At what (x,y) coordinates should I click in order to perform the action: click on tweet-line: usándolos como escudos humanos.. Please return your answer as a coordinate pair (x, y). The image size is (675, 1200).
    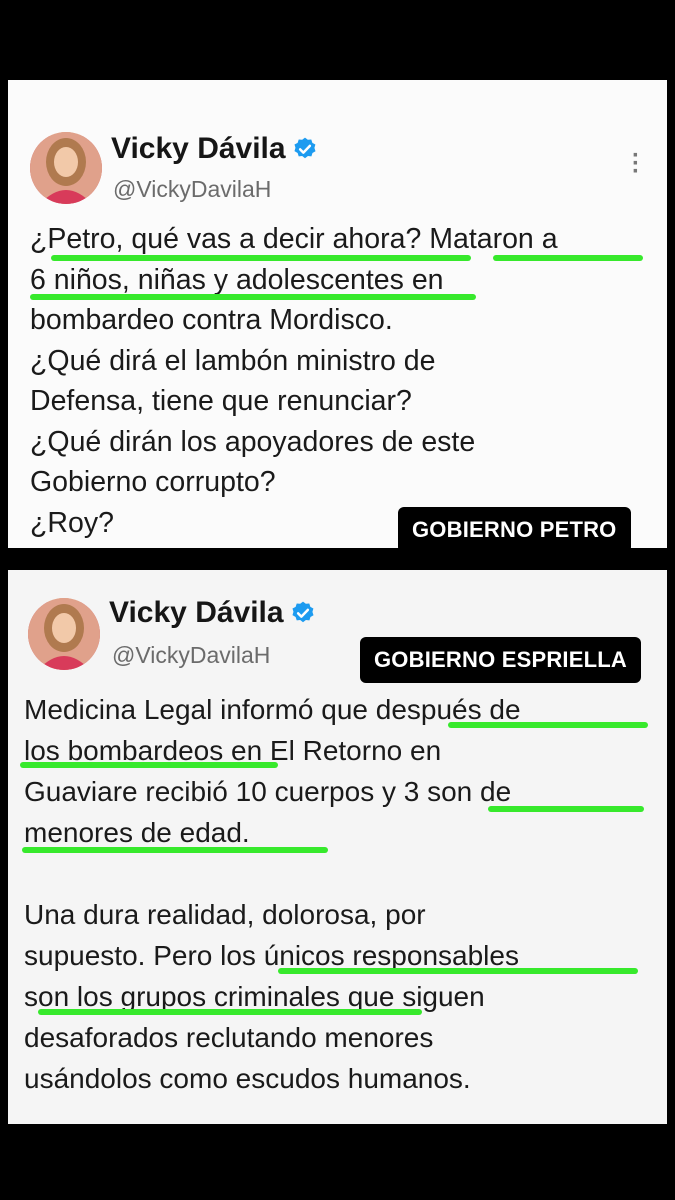
    Looking at the image, I should click on (247, 1078).